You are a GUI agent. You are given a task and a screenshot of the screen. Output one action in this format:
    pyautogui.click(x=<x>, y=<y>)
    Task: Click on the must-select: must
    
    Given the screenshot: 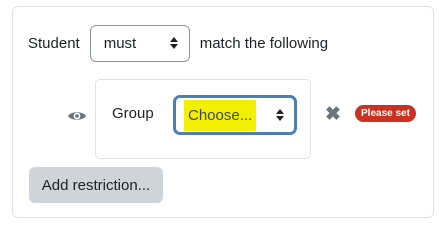 What is the action you would take?
    pyautogui.click(x=139, y=43)
    